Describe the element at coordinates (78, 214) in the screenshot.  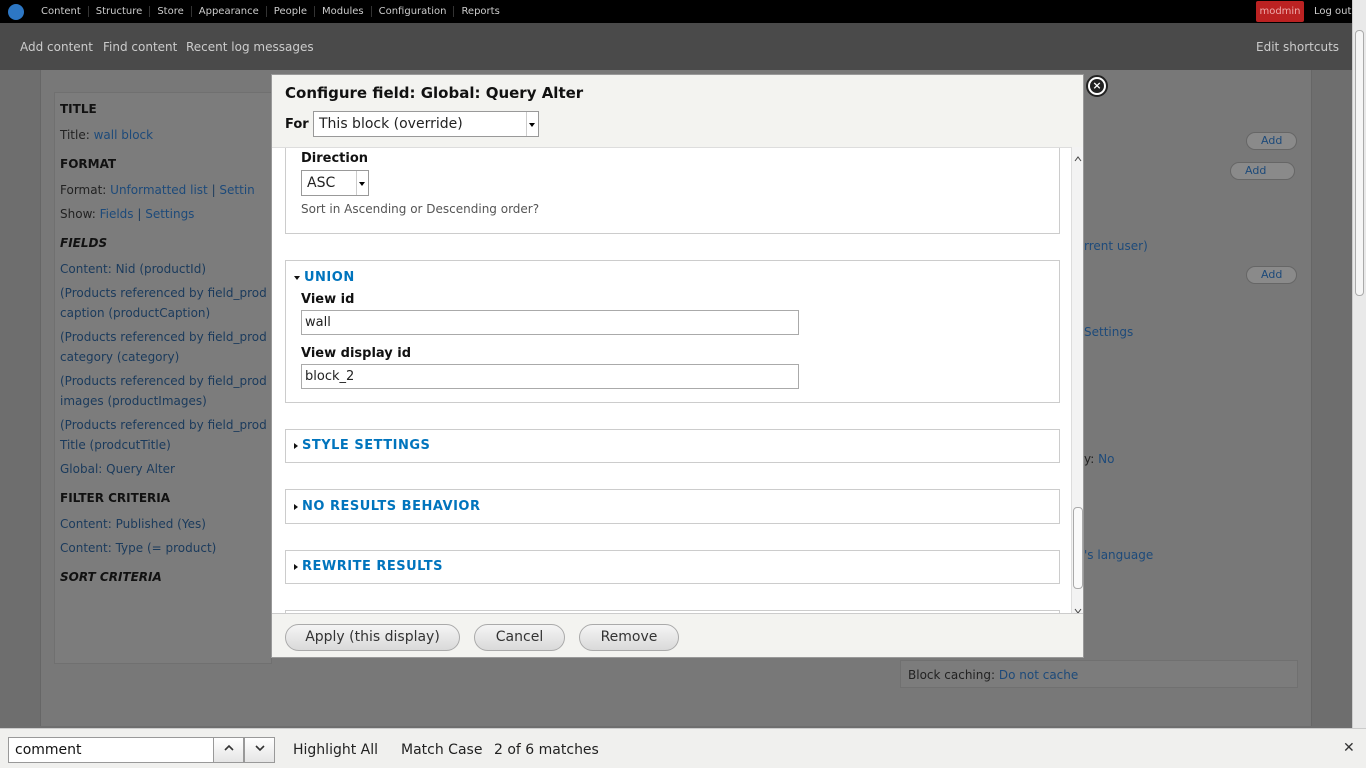
I see `show-label: Show:` at that location.